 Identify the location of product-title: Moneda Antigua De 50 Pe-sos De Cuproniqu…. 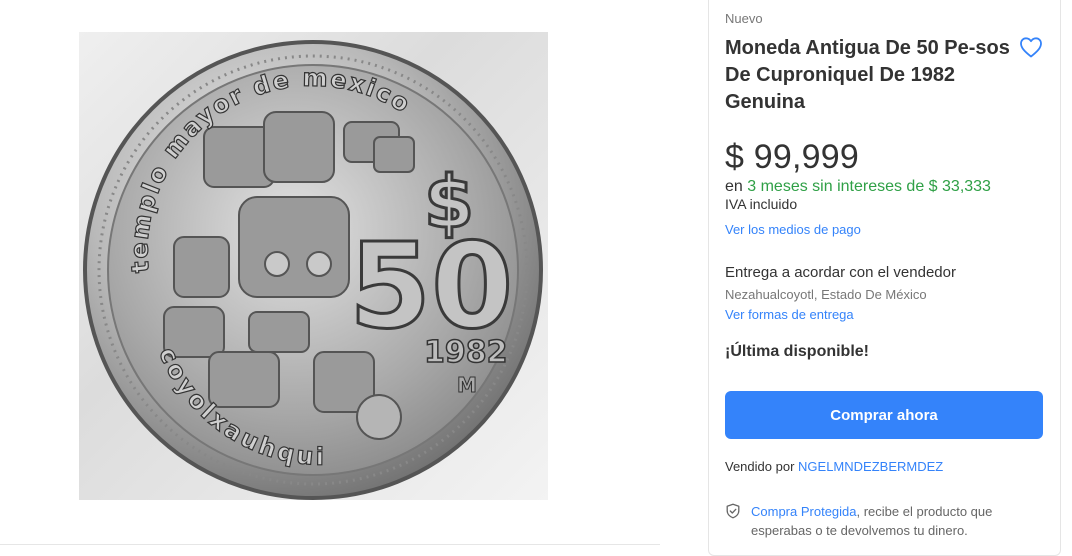
(867, 75).